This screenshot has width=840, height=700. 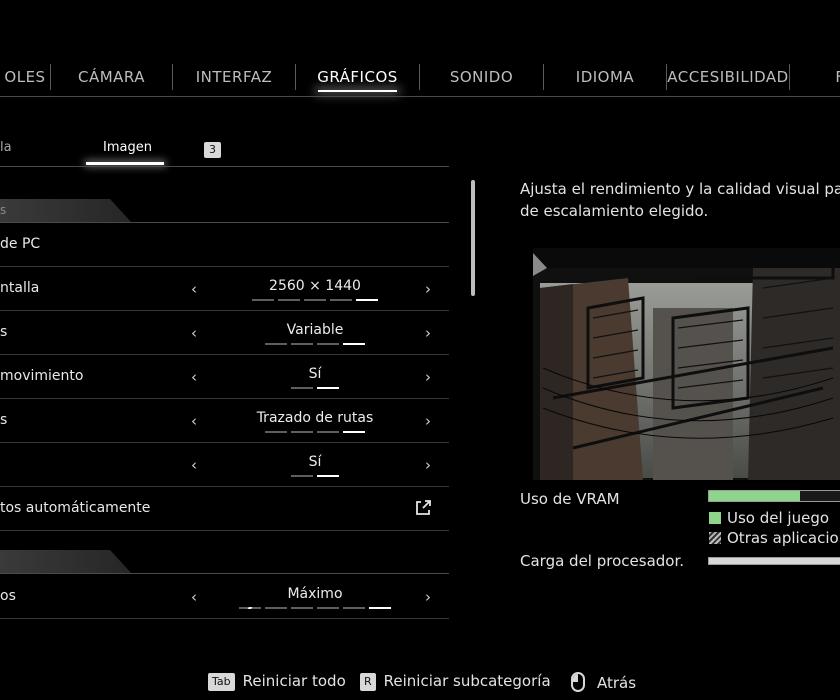 What do you see at coordinates (224, 289) in the screenshot?
I see `setting-row-resolution: ntalla ‹ 2560 × 1440 ›` at bounding box center [224, 289].